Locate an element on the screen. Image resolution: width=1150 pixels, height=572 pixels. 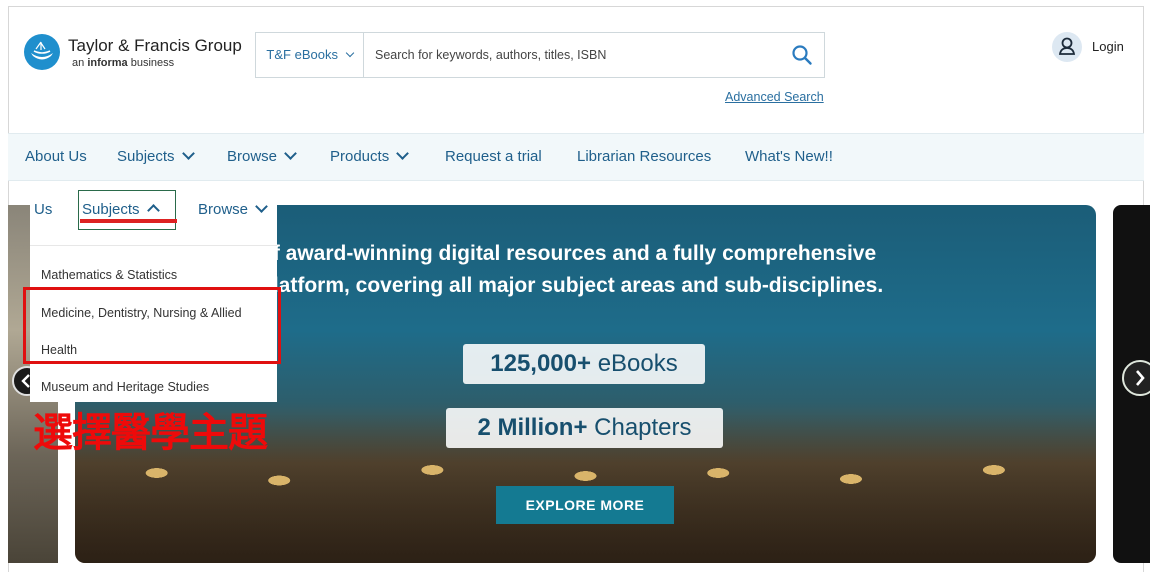
chevron-up-icon is located at coordinates (153, 210).